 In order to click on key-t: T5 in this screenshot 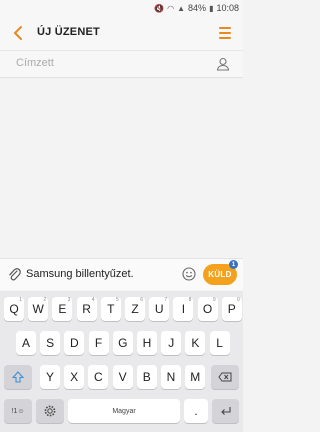, I will do `click(110, 309)`.